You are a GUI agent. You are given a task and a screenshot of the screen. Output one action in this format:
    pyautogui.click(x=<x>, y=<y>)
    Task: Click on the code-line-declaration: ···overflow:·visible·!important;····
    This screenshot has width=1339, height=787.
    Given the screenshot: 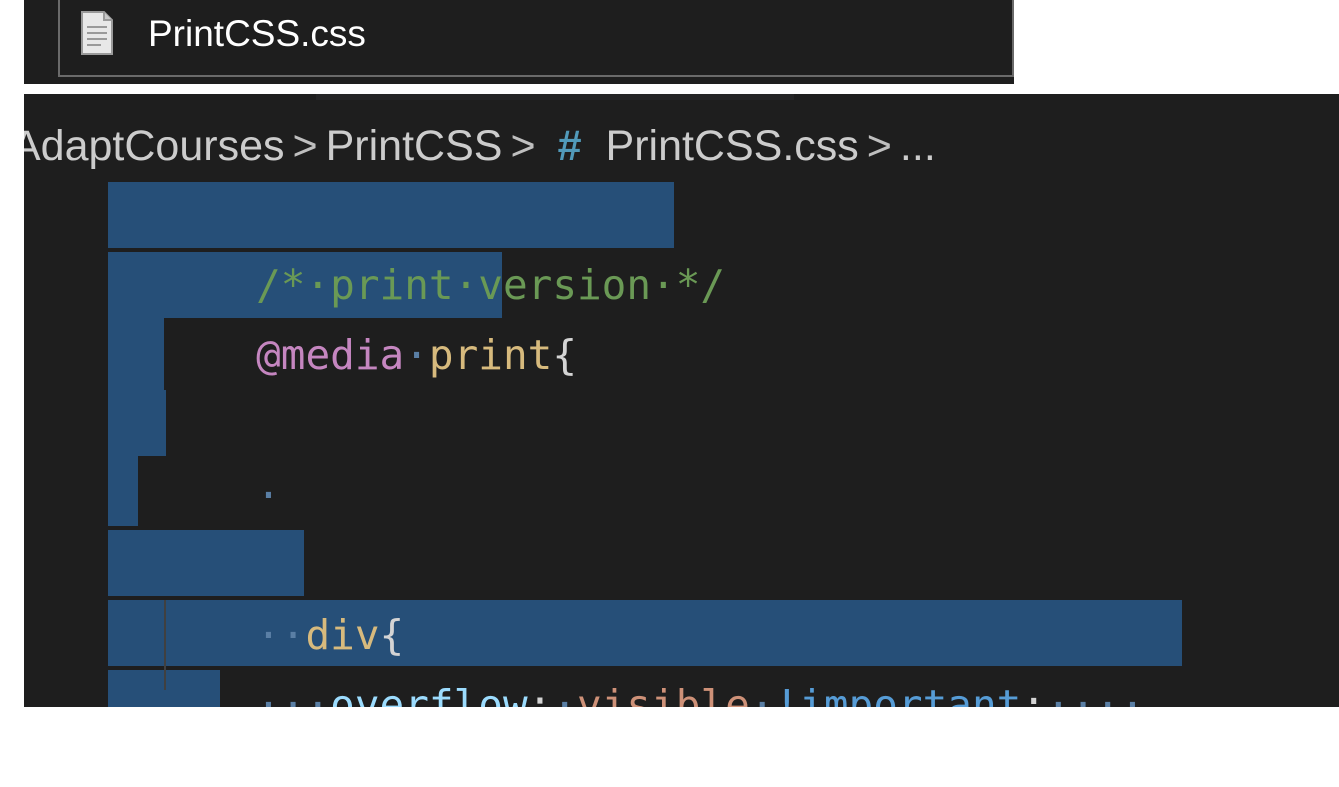 What is the action you would take?
    pyautogui.click(x=626, y=653)
    